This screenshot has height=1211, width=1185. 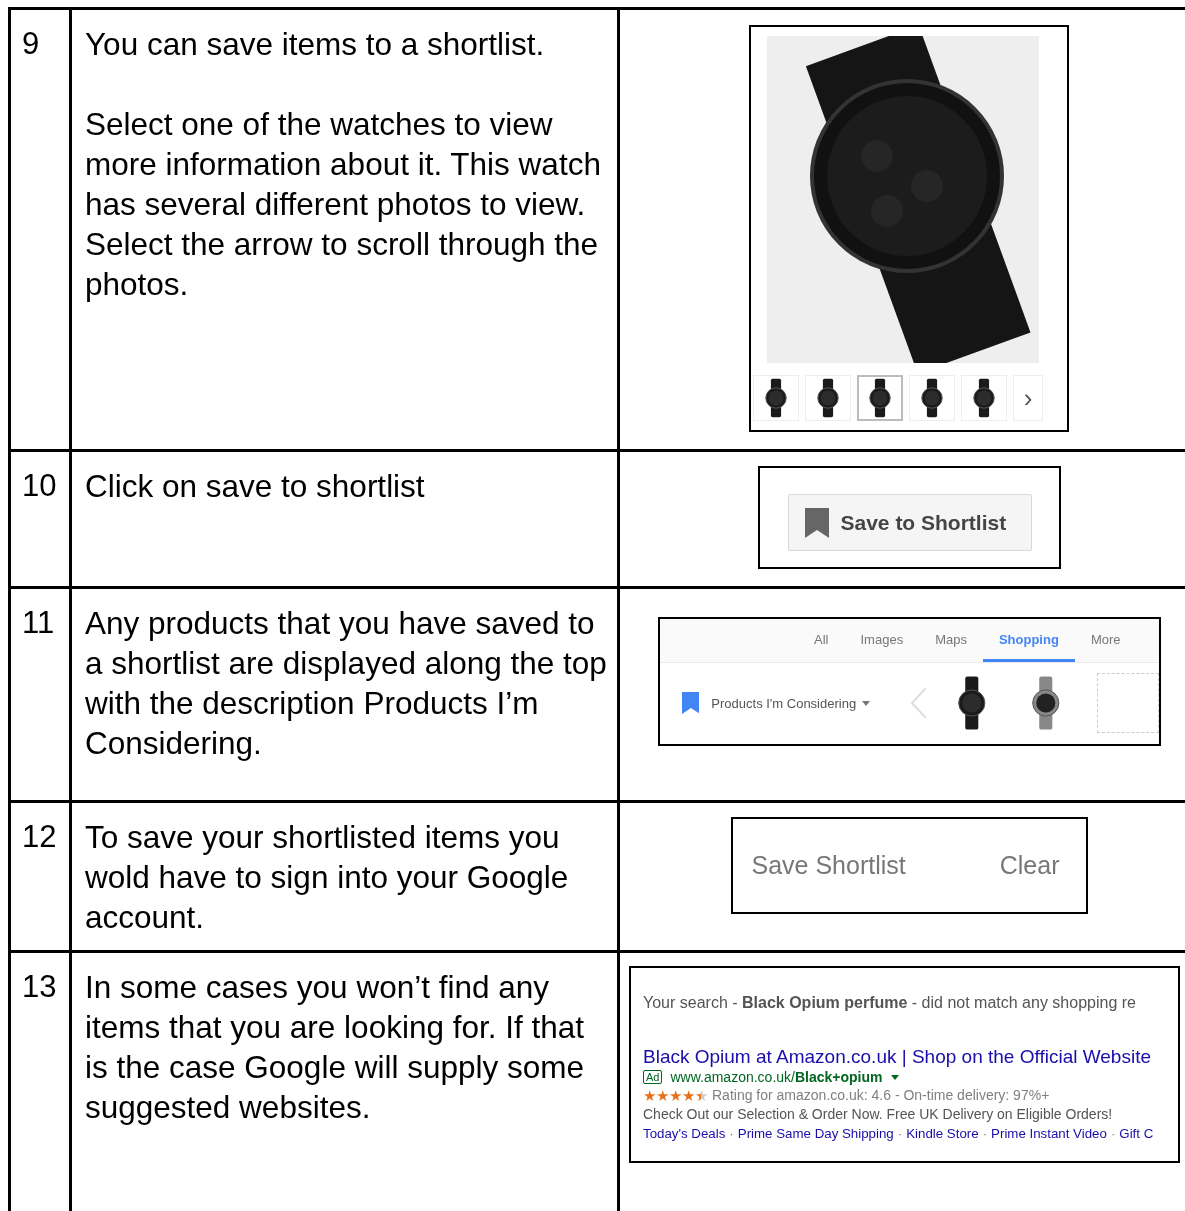 I want to click on step-number: 10, so click(x=39, y=485).